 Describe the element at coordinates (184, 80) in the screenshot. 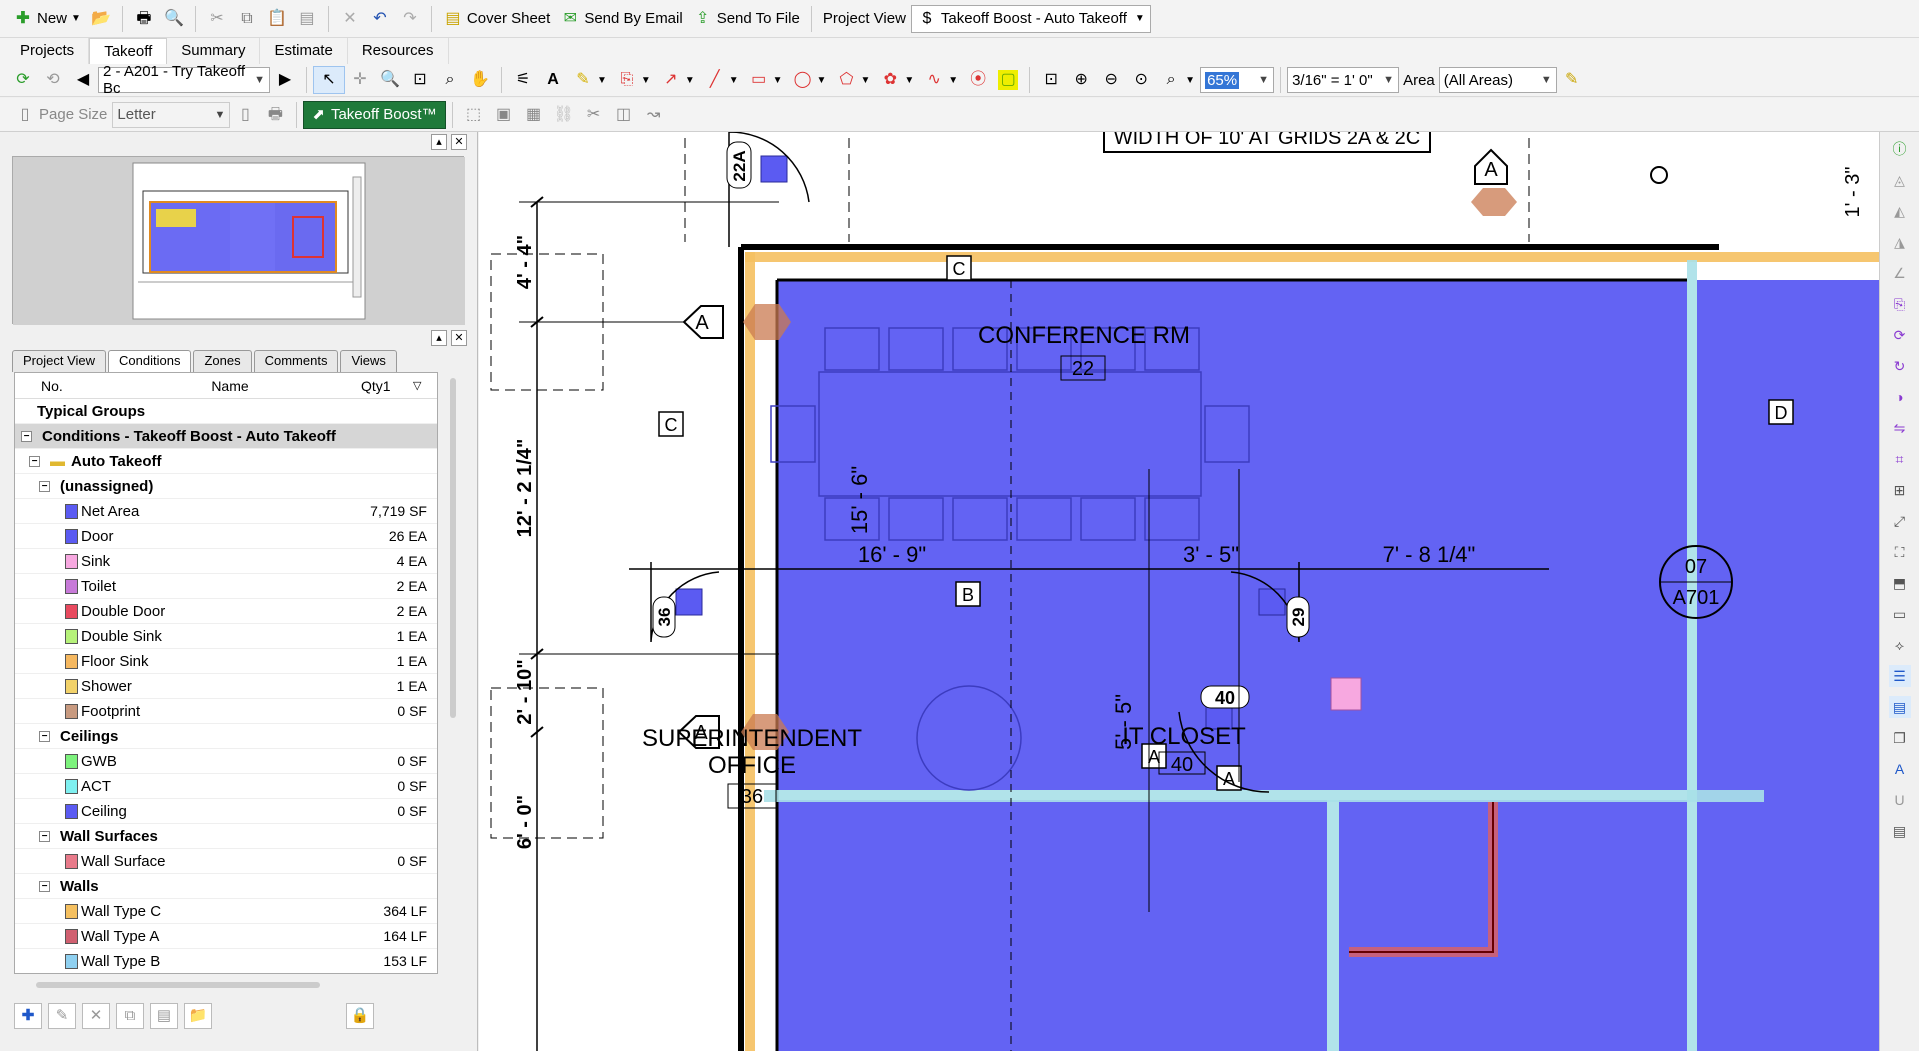

I see `page-select: 2 - A201 - Try Takeoff Bc ▼` at that location.